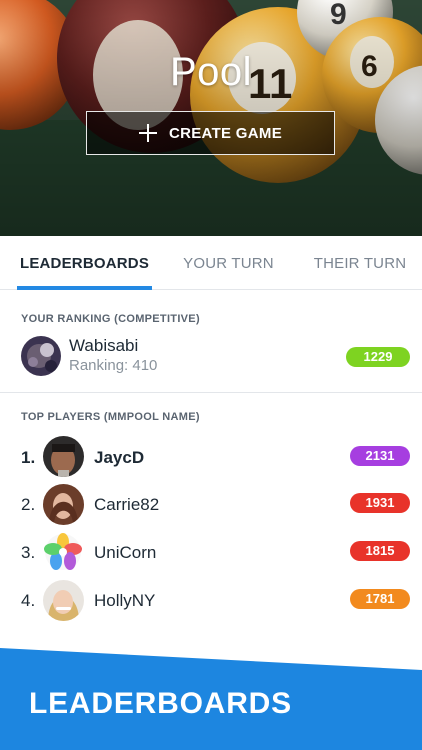  What do you see at coordinates (211, 392) in the screenshot?
I see `divider` at bounding box center [211, 392].